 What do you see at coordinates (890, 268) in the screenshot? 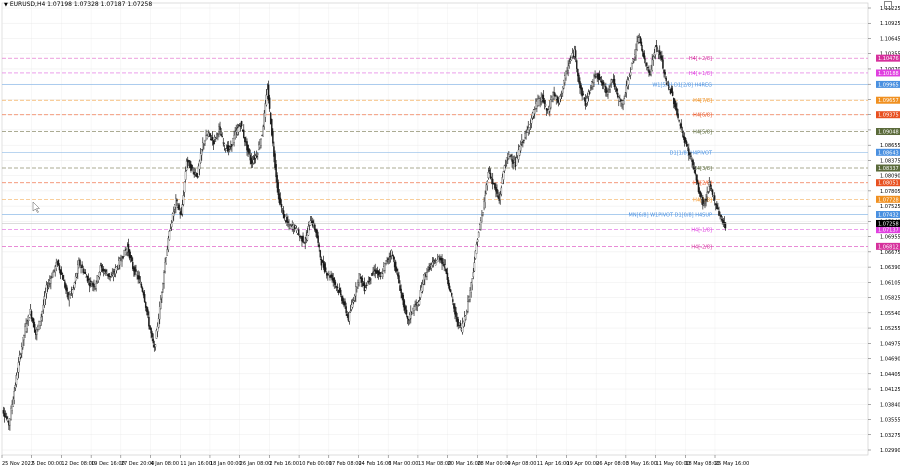
I see `y-tick-label: 1.06390` at bounding box center [890, 268].